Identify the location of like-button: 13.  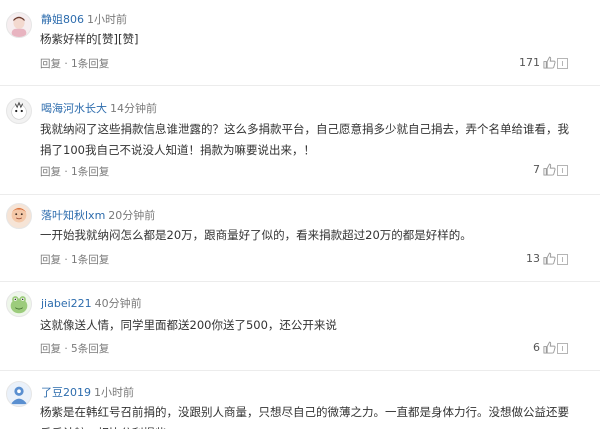
(541, 258).